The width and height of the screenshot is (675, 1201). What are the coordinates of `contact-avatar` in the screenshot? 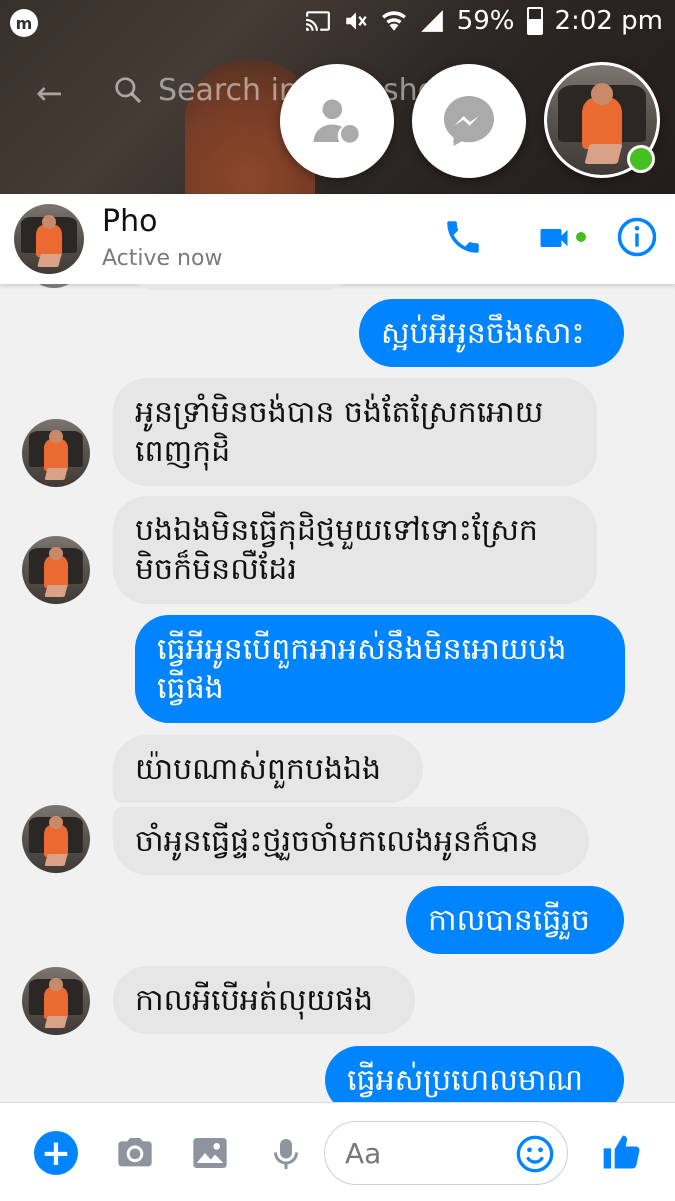 It's located at (49, 239).